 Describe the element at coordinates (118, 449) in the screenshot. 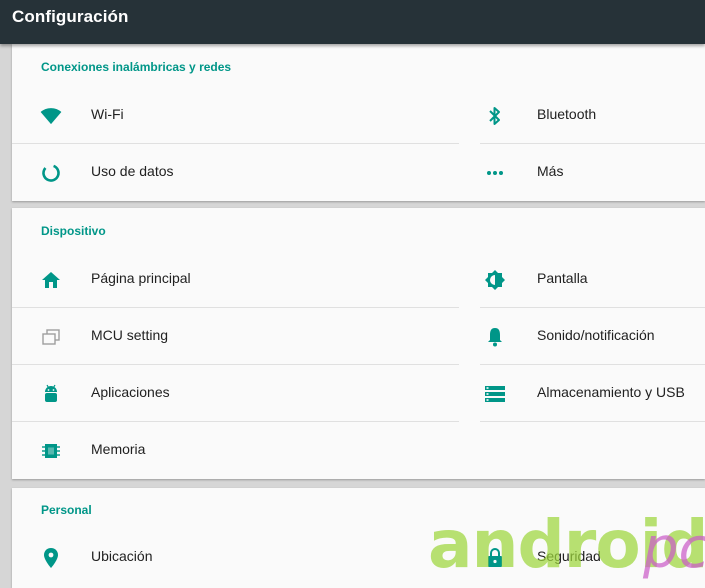

I see `settings-item-label: Memoria` at that location.